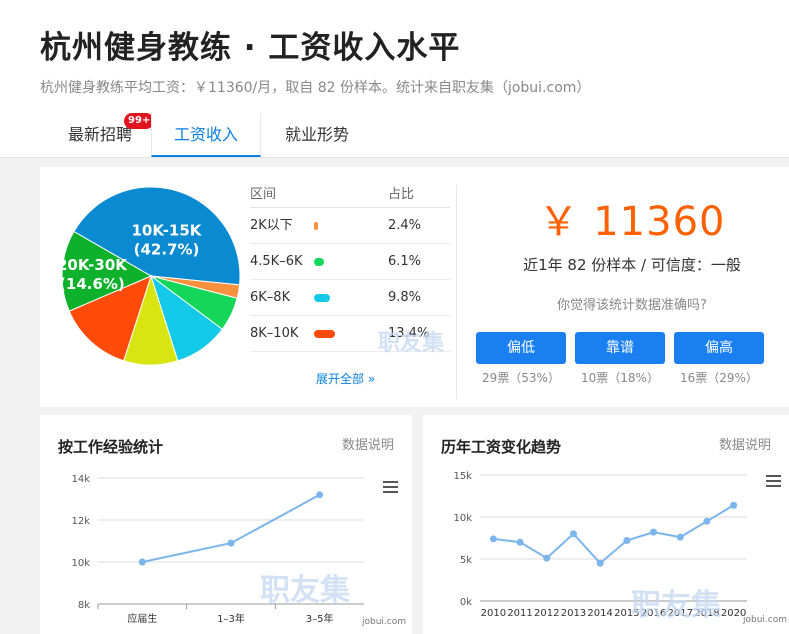 The width and height of the screenshot is (789, 634). What do you see at coordinates (501, 447) in the screenshot?
I see `panel-title: 历年工资变化趋势` at bounding box center [501, 447].